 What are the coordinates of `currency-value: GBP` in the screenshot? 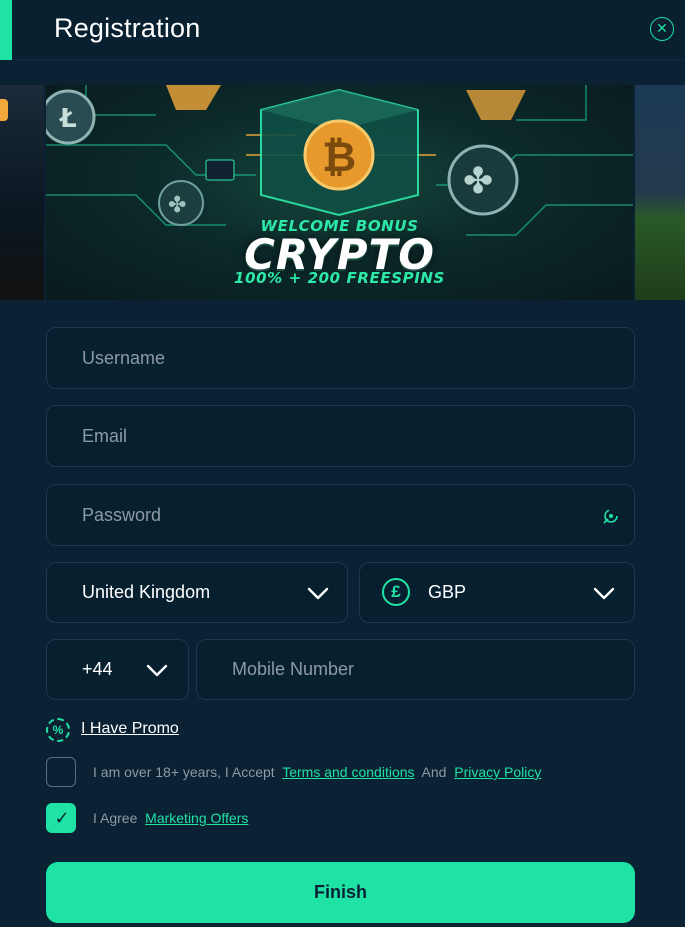 It's located at (447, 592).